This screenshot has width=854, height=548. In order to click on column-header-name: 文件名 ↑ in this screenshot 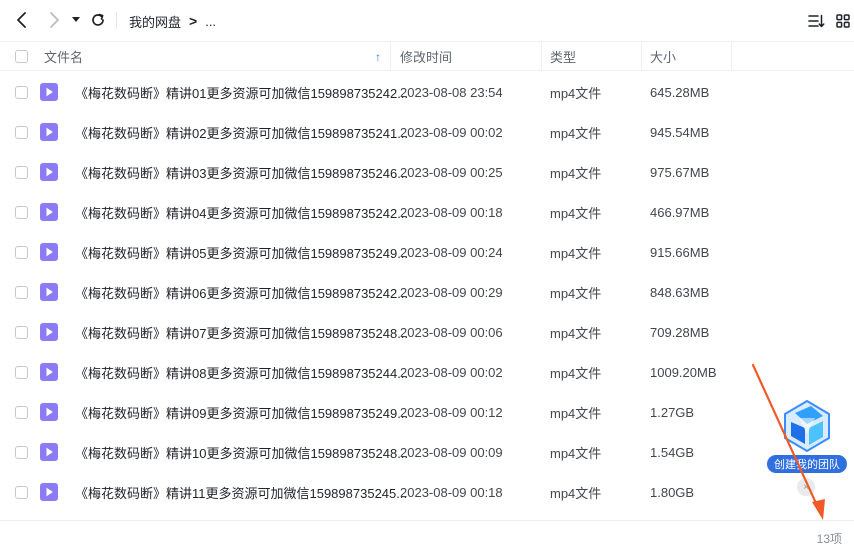, I will do `click(217, 56)`.